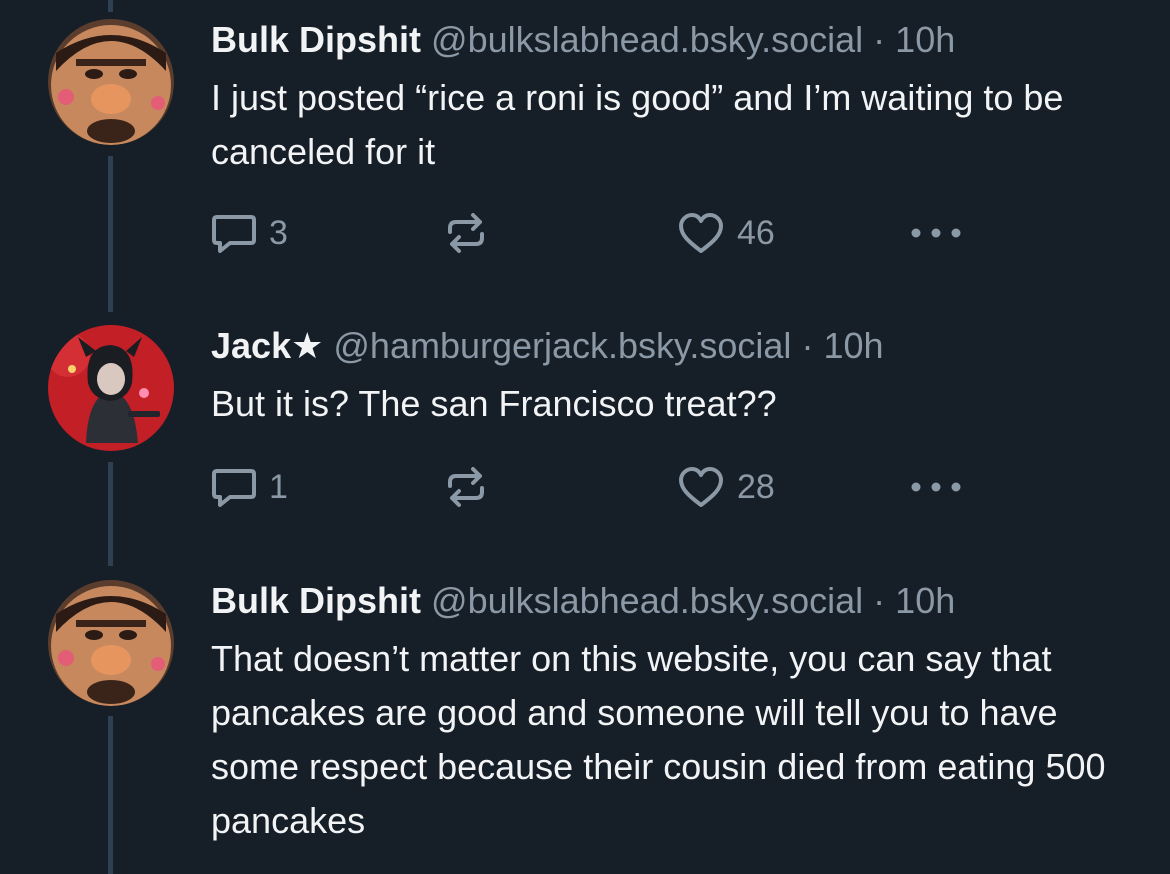 The image size is (1170, 874). I want to click on author-handle: @hamburgerjack.bsky.social, so click(562, 345).